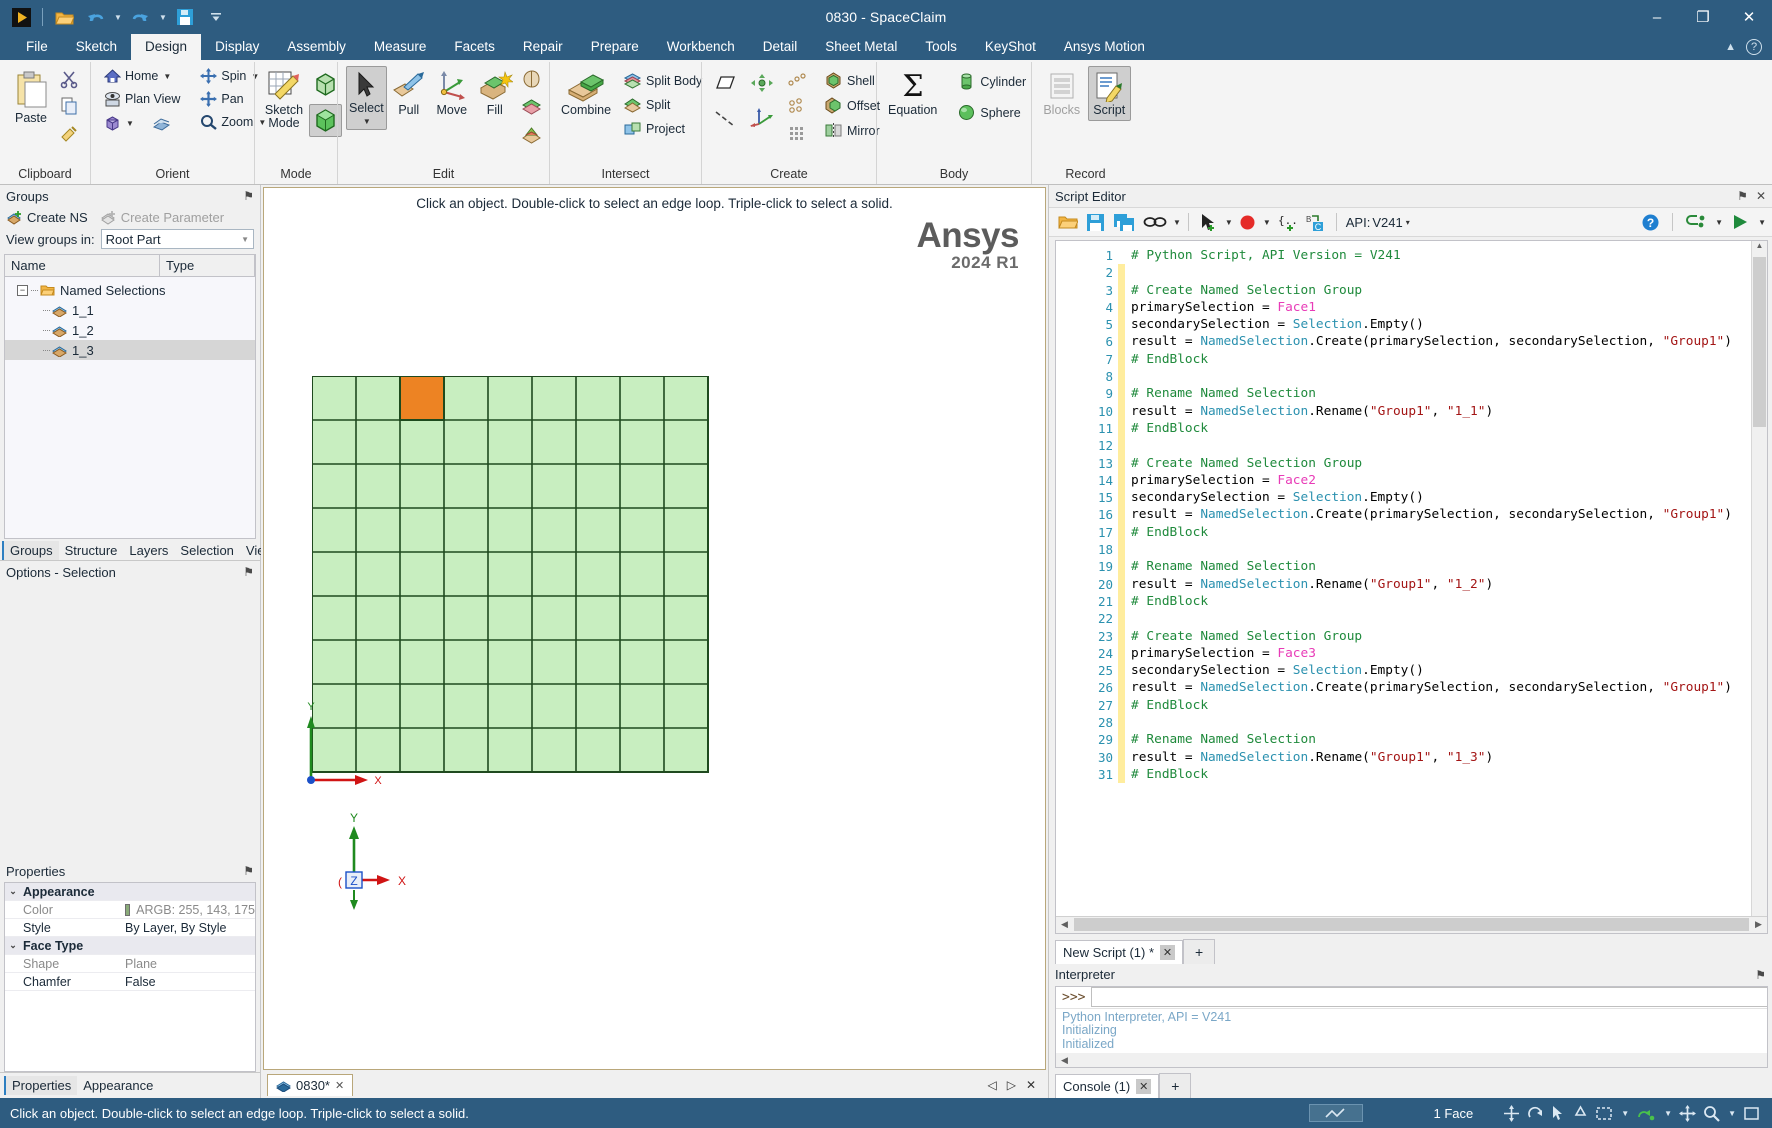 The height and width of the screenshot is (1128, 1772). Describe the element at coordinates (1031, 1085) in the screenshot. I see `nav-close-icon: ✕` at that location.